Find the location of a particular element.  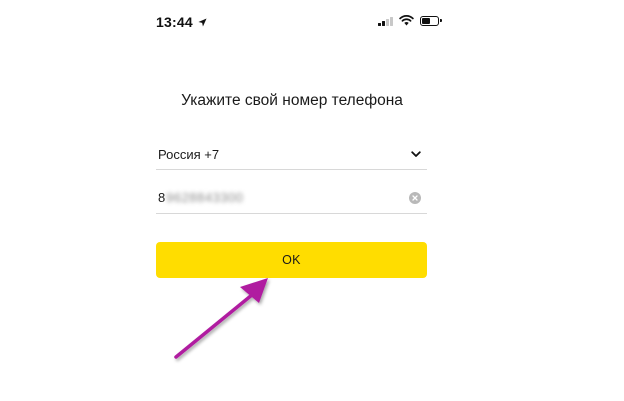

status-bar-time: 13:44 is located at coordinates (181, 22).